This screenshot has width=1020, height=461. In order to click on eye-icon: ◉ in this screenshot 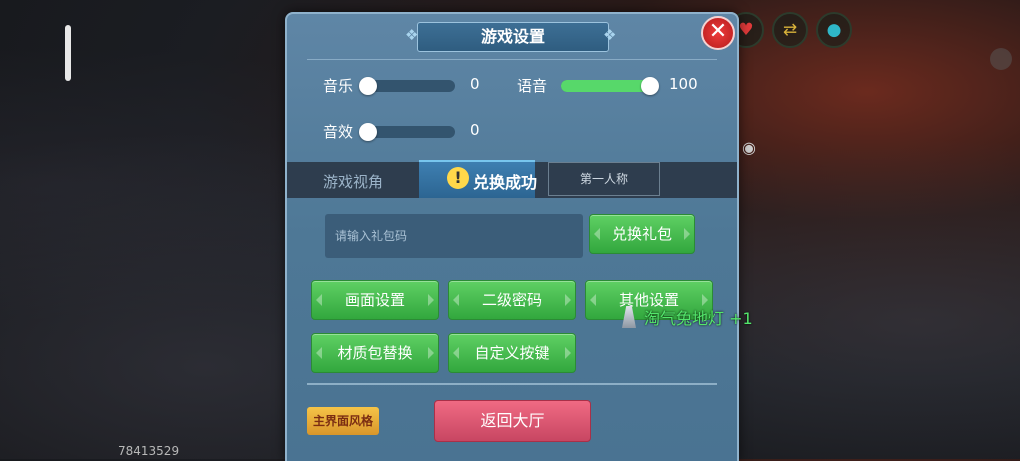, I will do `click(749, 147)`.